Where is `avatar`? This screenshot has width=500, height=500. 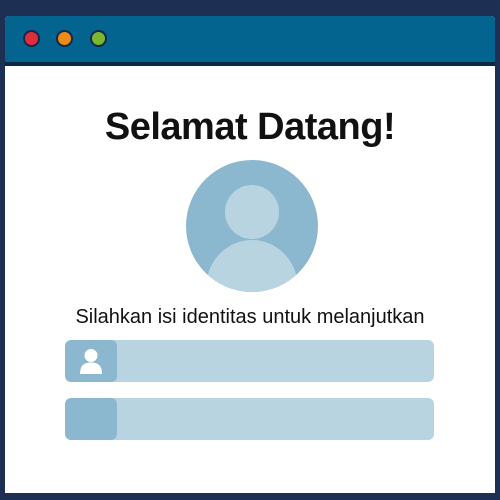
avatar is located at coordinates (252, 226).